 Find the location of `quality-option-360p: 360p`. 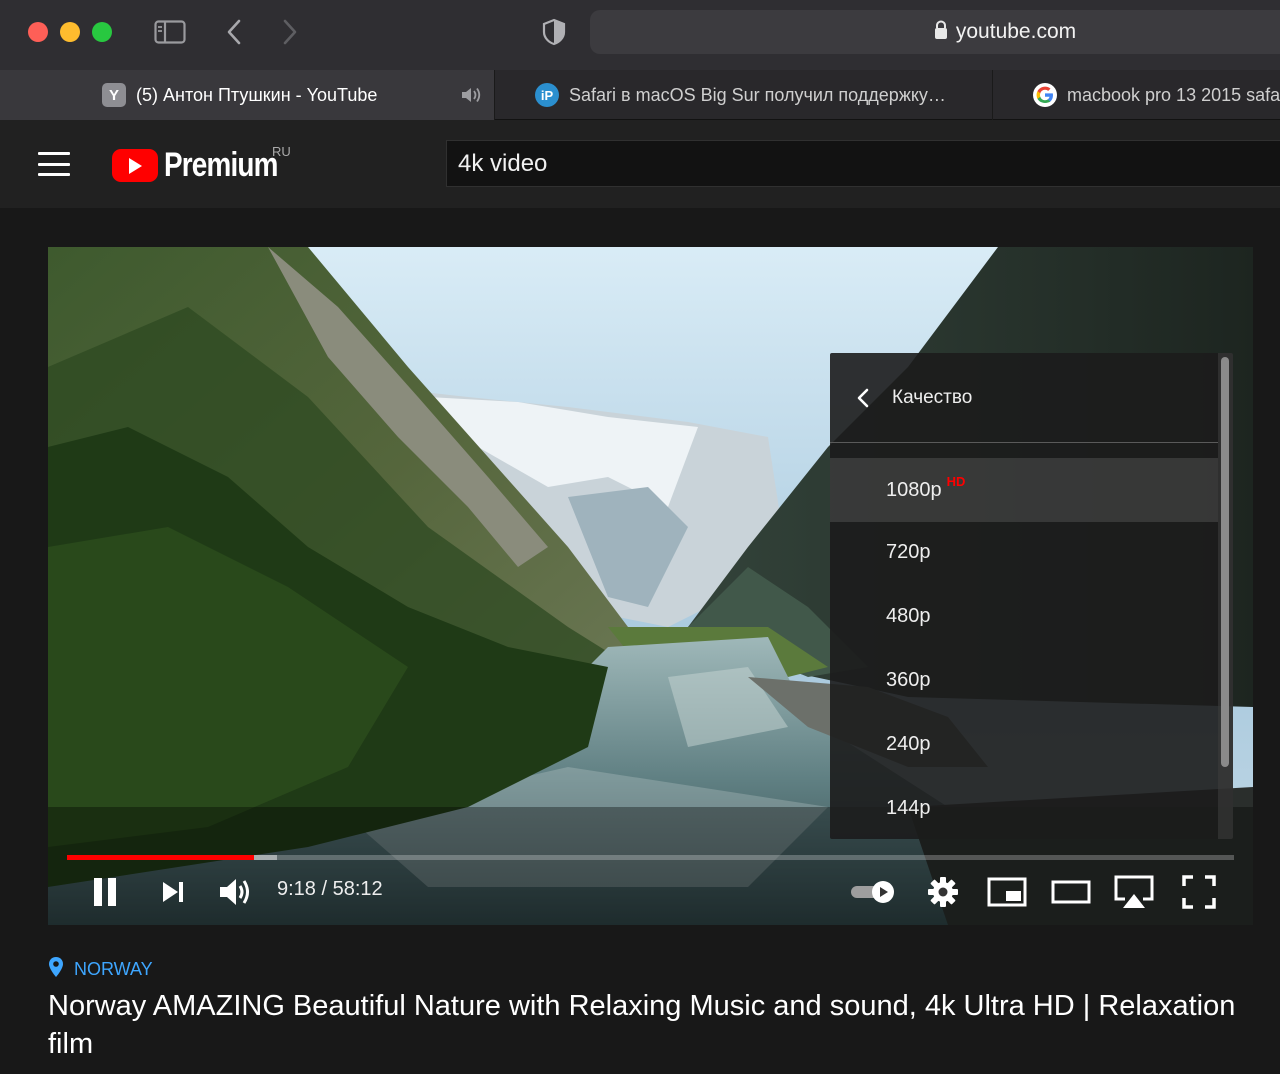

quality-option-360p: 360p is located at coordinates (1024, 680).